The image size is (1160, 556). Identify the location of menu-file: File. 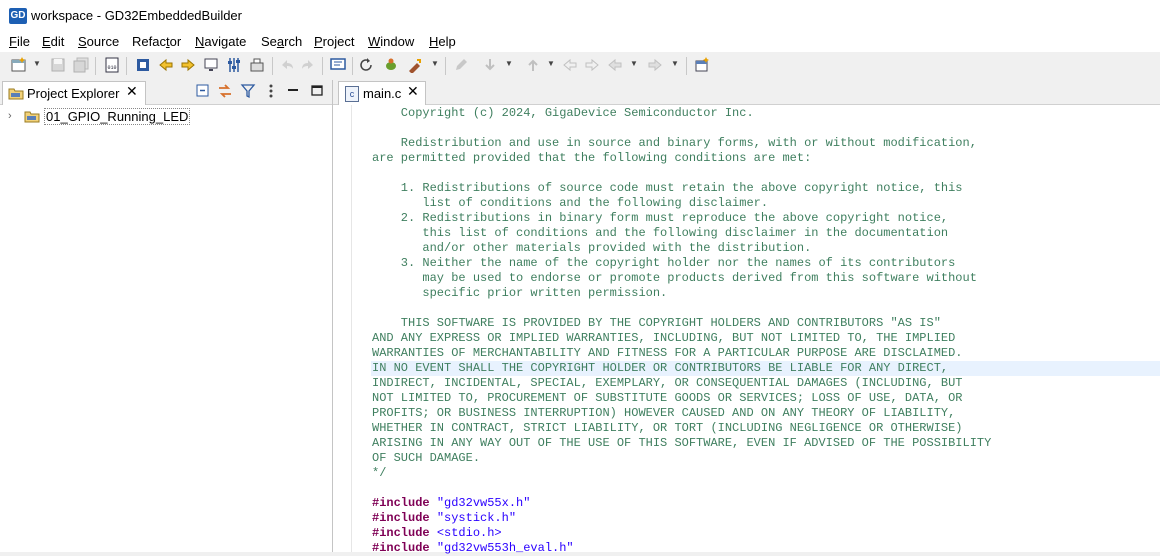
(19, 41).